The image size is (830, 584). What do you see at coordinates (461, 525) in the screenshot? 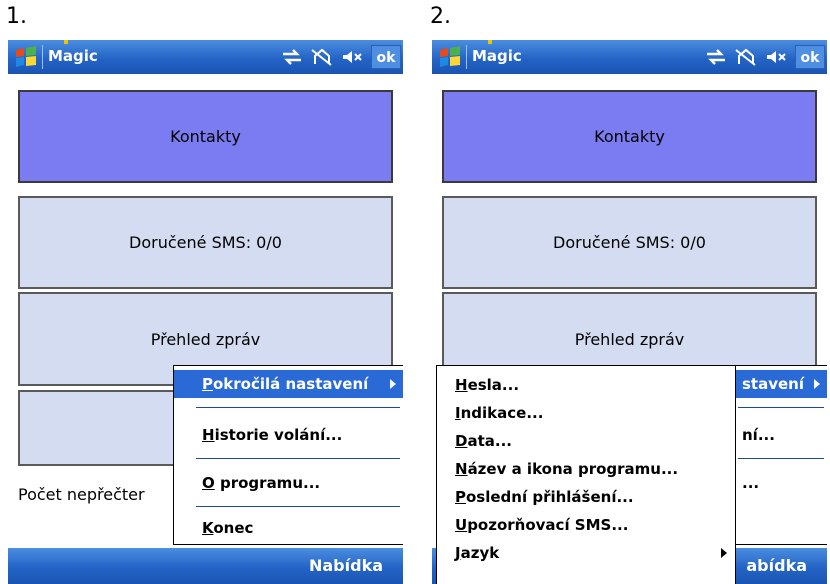
I see `mnemonic: U` at bounding box center [461, 525].